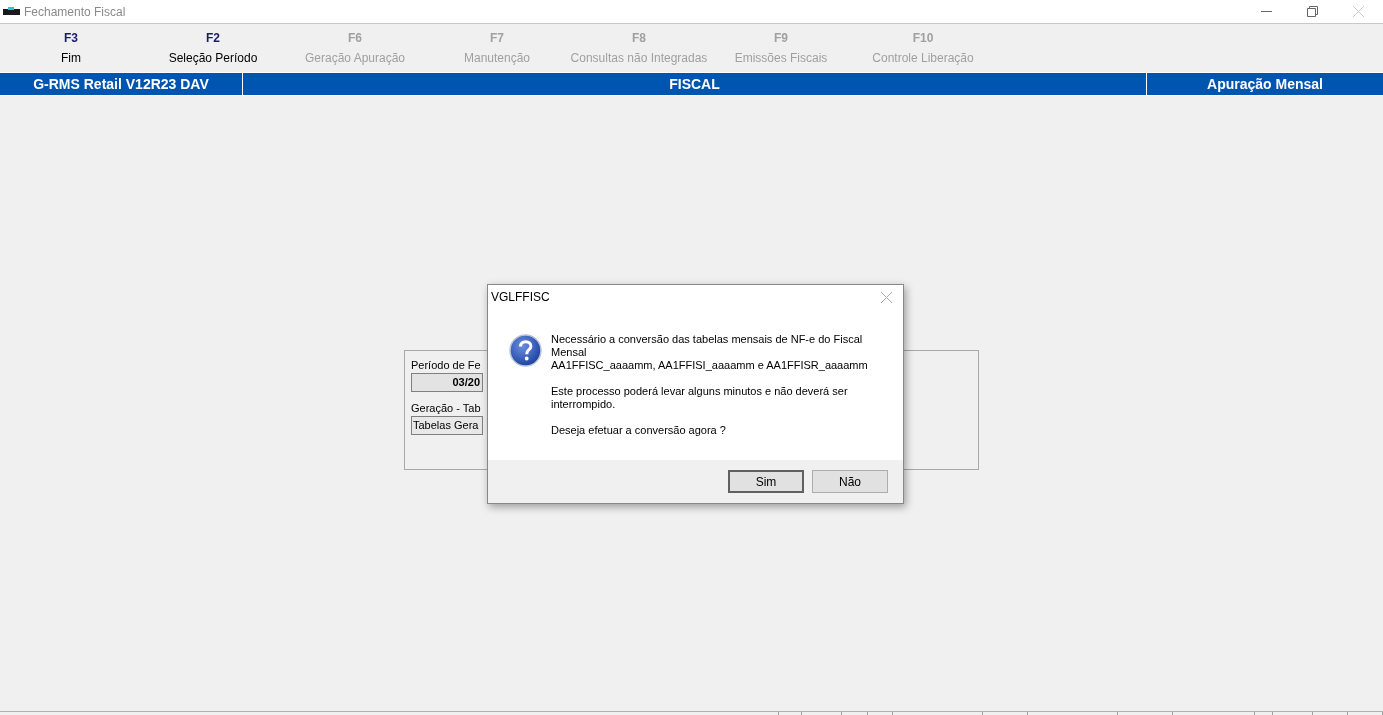 The width and height of the screenshot is (1383, 715). I want to click on generation-label: Geração - Tab, so click(446, 408).